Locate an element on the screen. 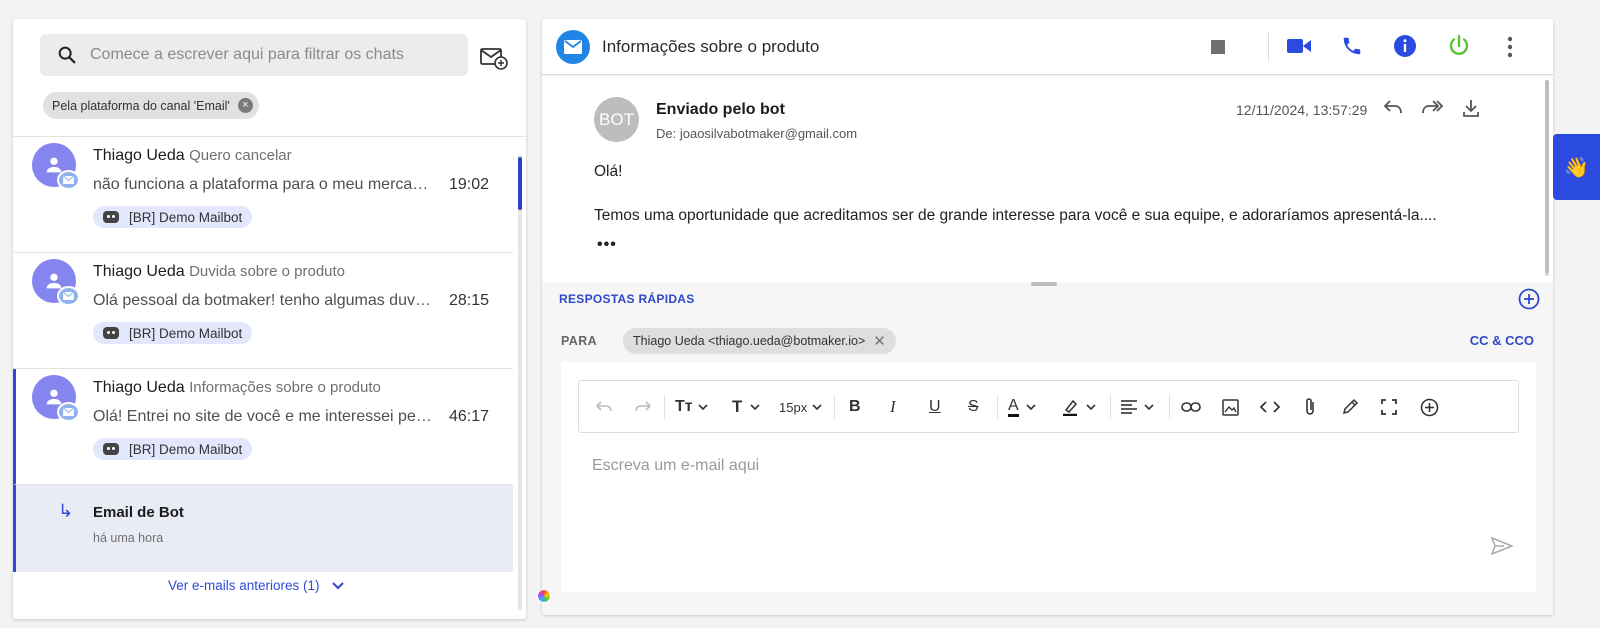 This screenshot has height=628, width=1600. chat-title: Thiago Ueda Informações sobre o produto is located at coordinates (237, 388).